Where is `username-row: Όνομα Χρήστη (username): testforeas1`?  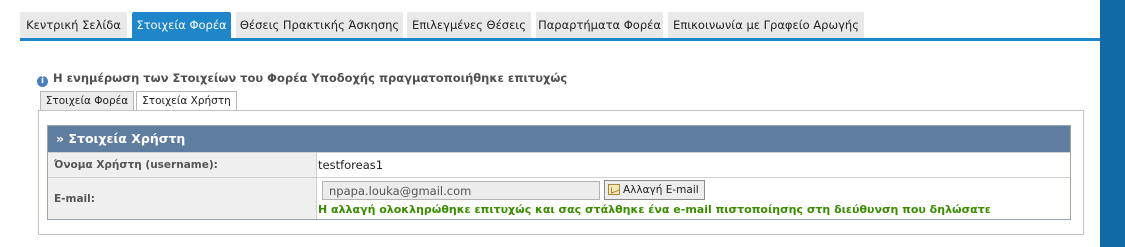 username-row: Όνομα Χρήστη (username): testforeas1 is located at coordinates (559, 164).